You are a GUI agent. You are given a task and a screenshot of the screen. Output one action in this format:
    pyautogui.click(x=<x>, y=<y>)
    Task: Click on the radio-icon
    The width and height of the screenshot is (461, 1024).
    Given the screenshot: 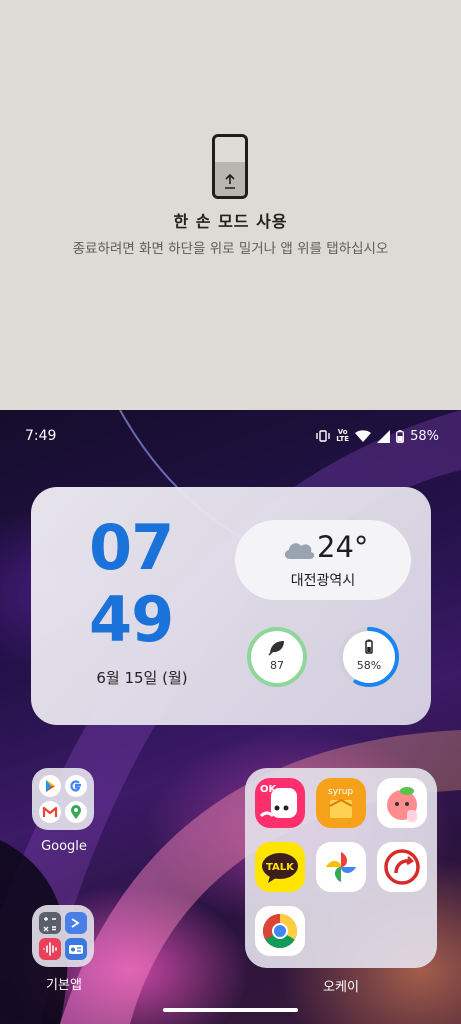 What is the action you would take?
    pyautogui.click(x=76, y=949)
    